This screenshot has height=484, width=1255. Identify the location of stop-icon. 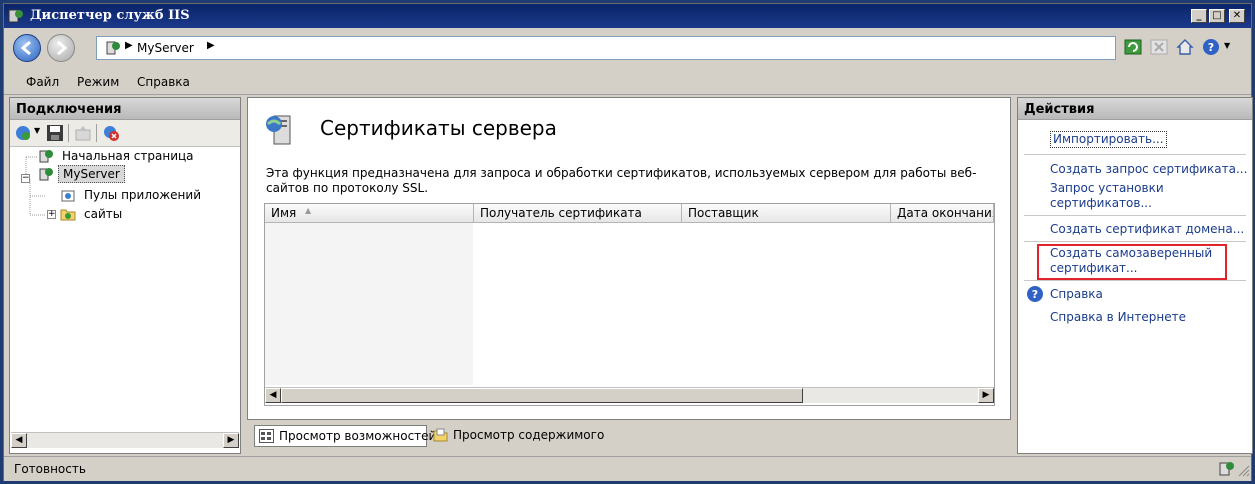
(1159, 47).